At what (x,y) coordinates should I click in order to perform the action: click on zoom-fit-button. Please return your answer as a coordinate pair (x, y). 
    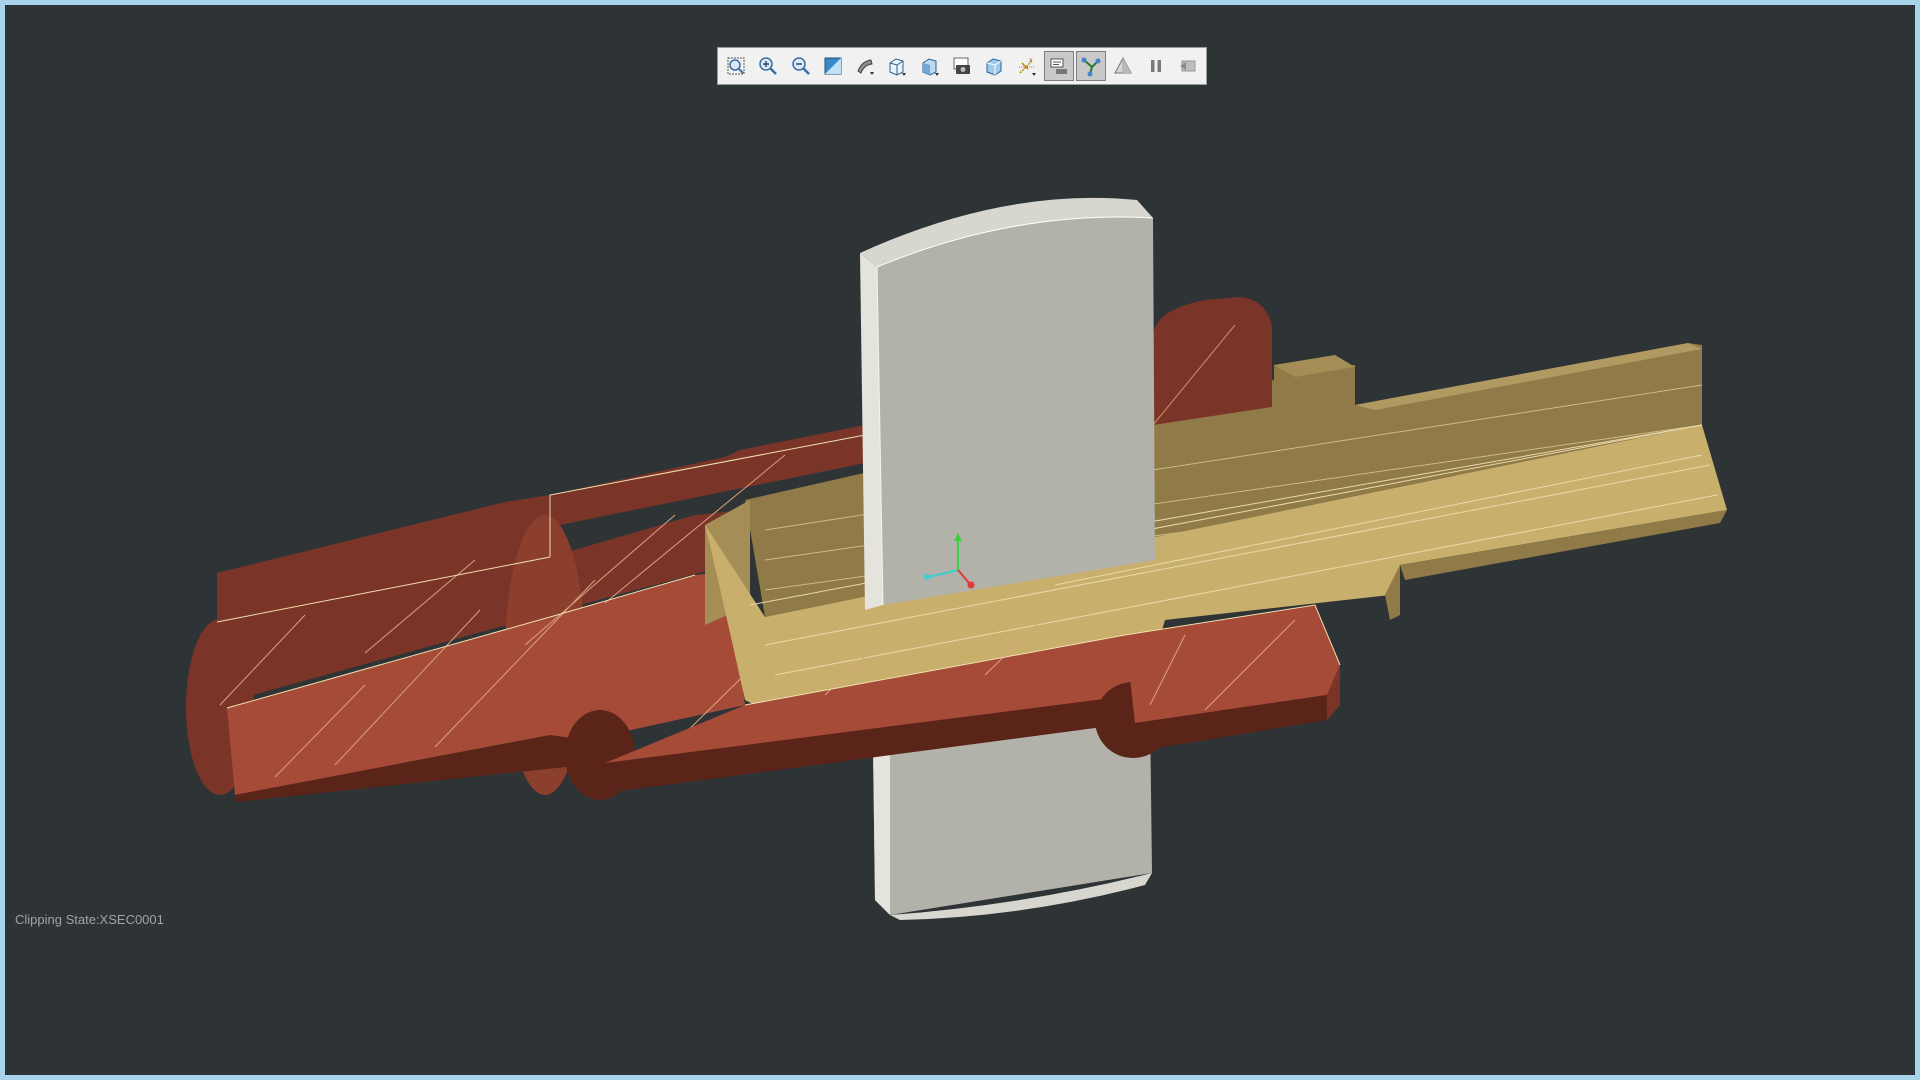
    Looking at the image, I should click on (736, 66).